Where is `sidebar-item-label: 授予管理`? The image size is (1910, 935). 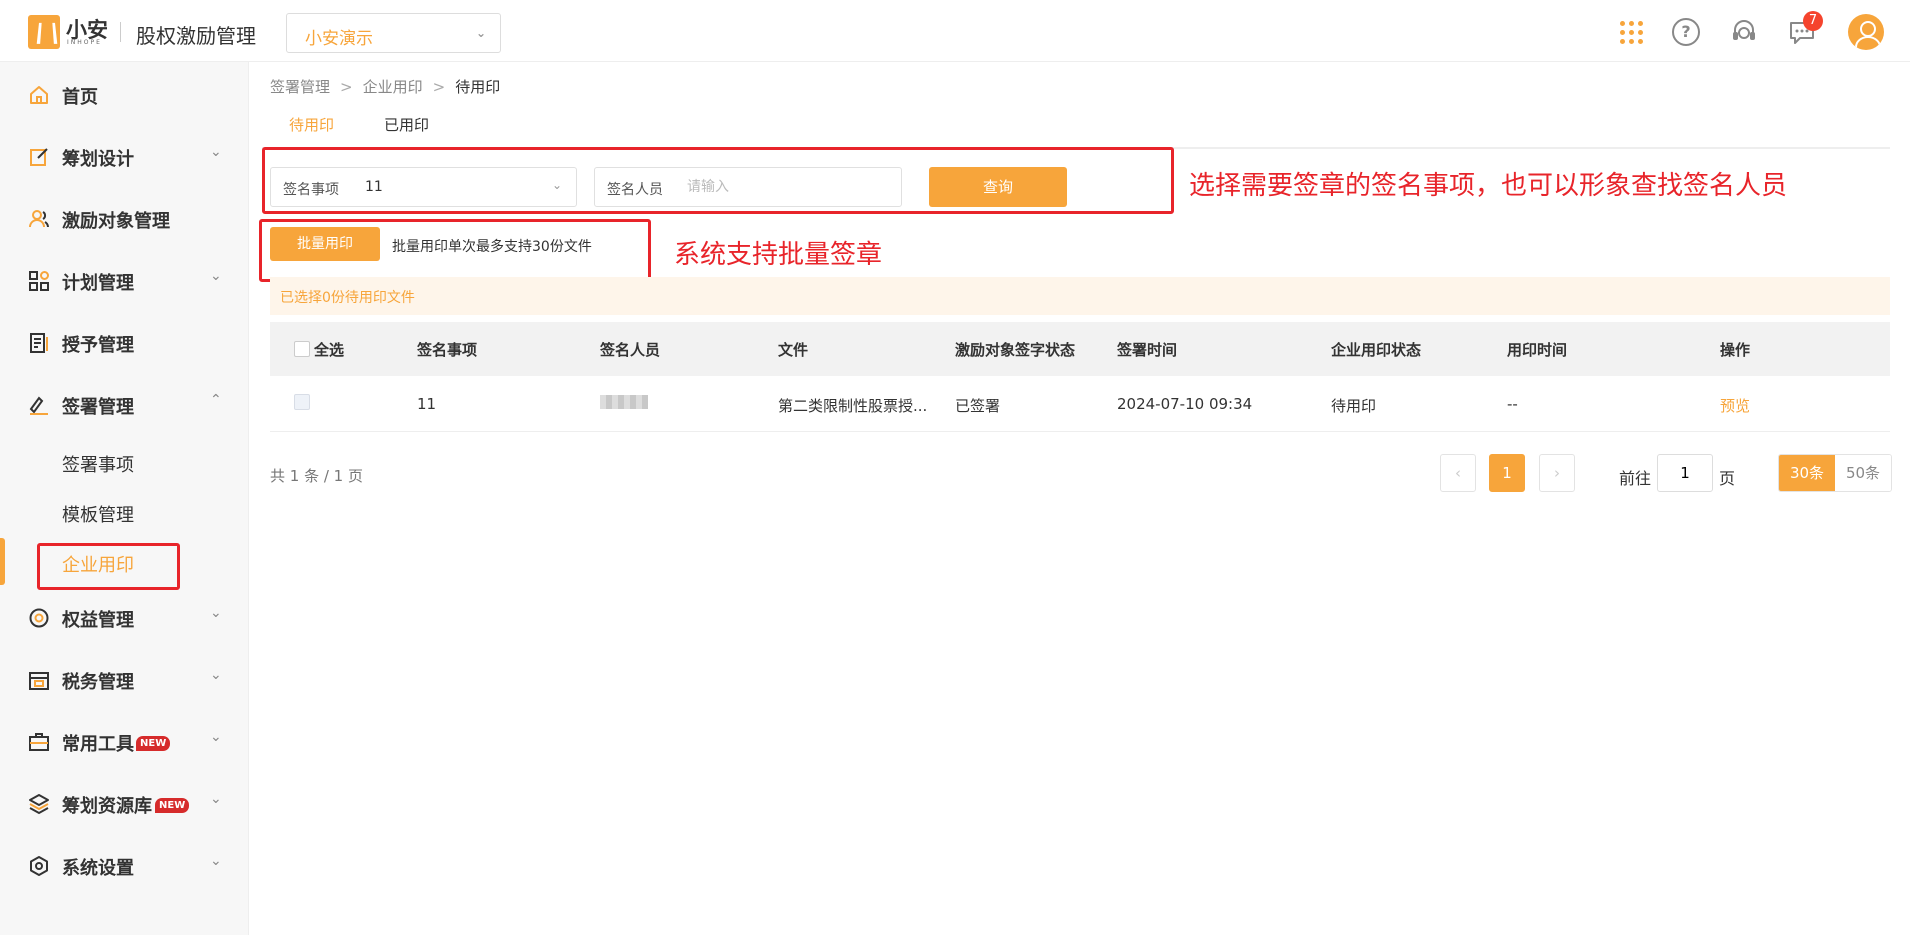
sidebar-item-label: 授予管理 is located at coordinates (98, 345).